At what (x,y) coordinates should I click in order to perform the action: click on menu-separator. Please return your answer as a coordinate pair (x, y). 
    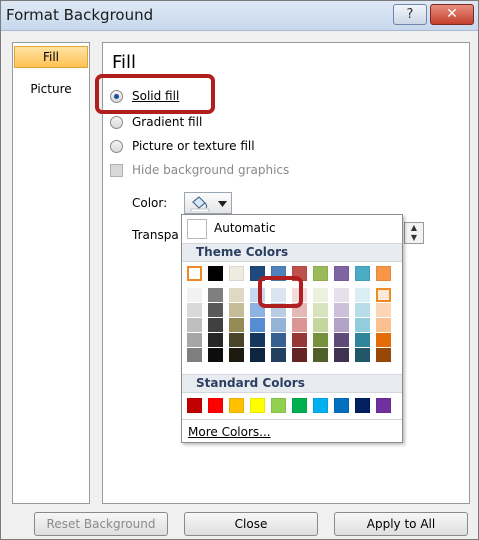
    Looking at the image, I should click on (292, 419).